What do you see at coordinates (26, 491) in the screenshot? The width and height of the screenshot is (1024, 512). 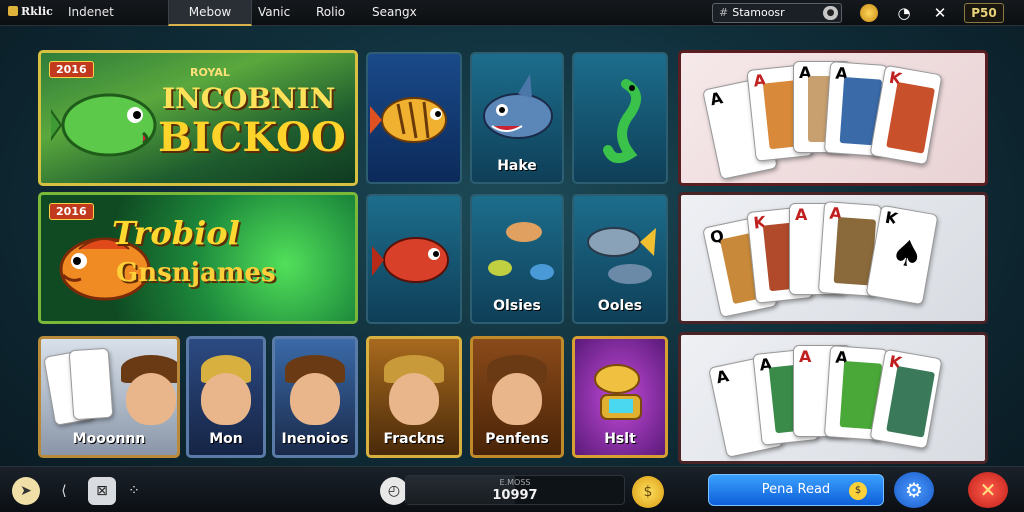 I see `arrow-icon: ➤` at bounding box center [26, 491].